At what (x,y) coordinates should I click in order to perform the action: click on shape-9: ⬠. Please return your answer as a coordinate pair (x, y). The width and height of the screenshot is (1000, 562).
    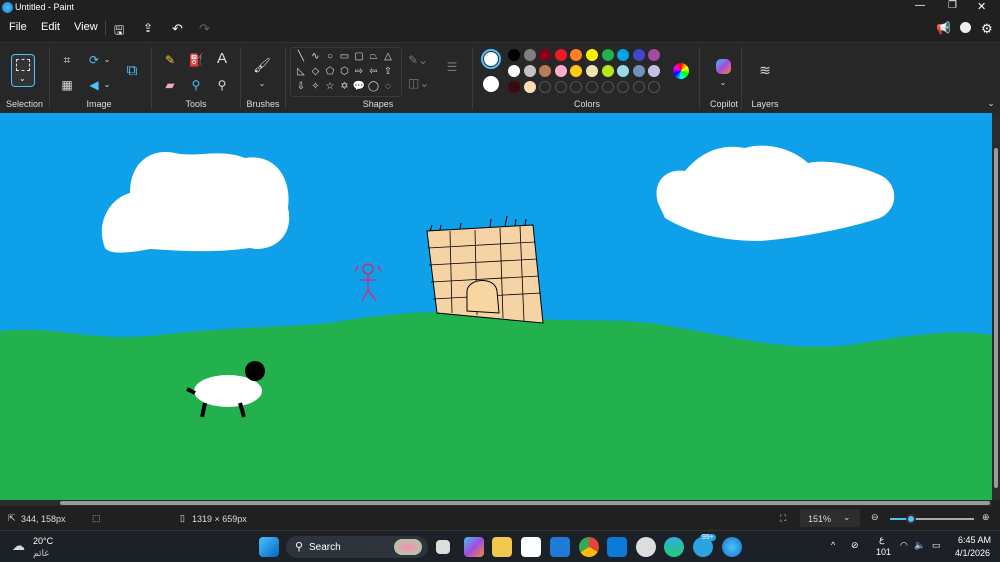
    Looking at the image, I should click on (330, 72).